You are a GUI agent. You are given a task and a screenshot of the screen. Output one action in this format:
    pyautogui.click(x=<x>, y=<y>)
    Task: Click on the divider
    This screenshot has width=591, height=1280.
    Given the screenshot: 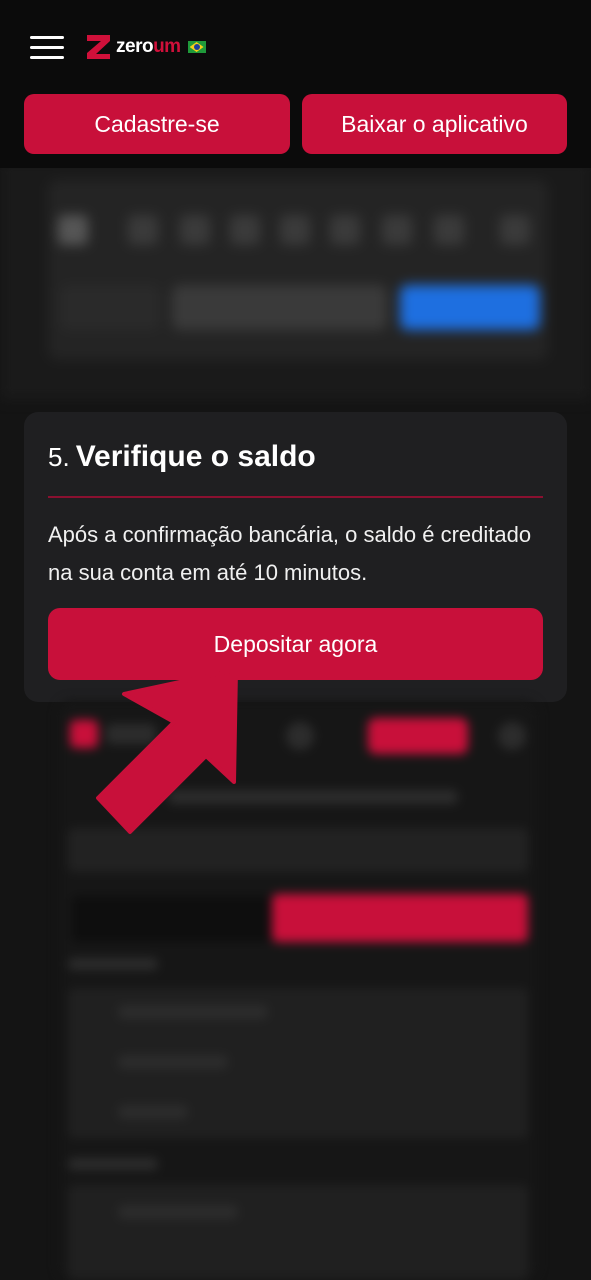 What is the action you would take?
    pyautogui.click(x=295, y=497)
    